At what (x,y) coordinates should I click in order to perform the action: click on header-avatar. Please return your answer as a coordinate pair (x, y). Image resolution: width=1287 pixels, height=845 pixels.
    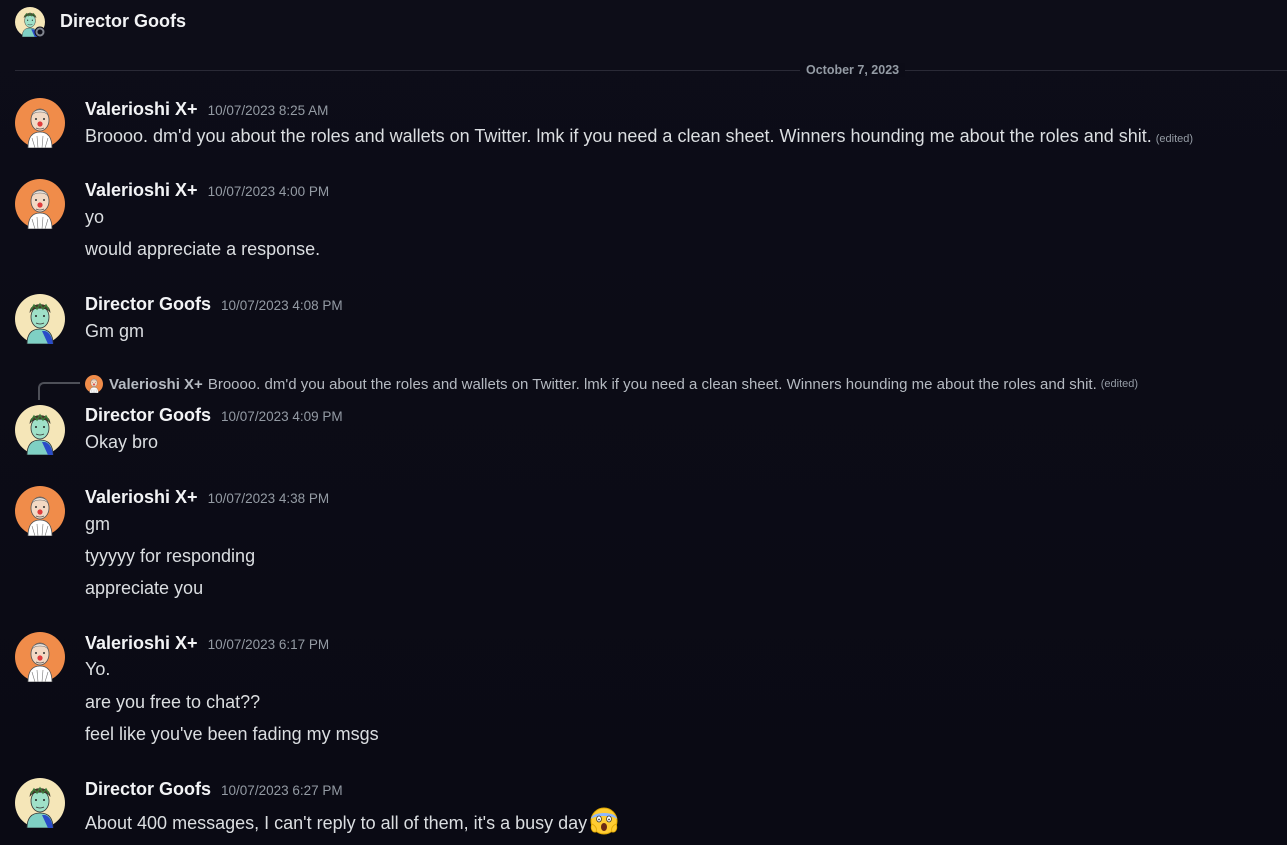
    Looking at the image, I should click on (30, 22).